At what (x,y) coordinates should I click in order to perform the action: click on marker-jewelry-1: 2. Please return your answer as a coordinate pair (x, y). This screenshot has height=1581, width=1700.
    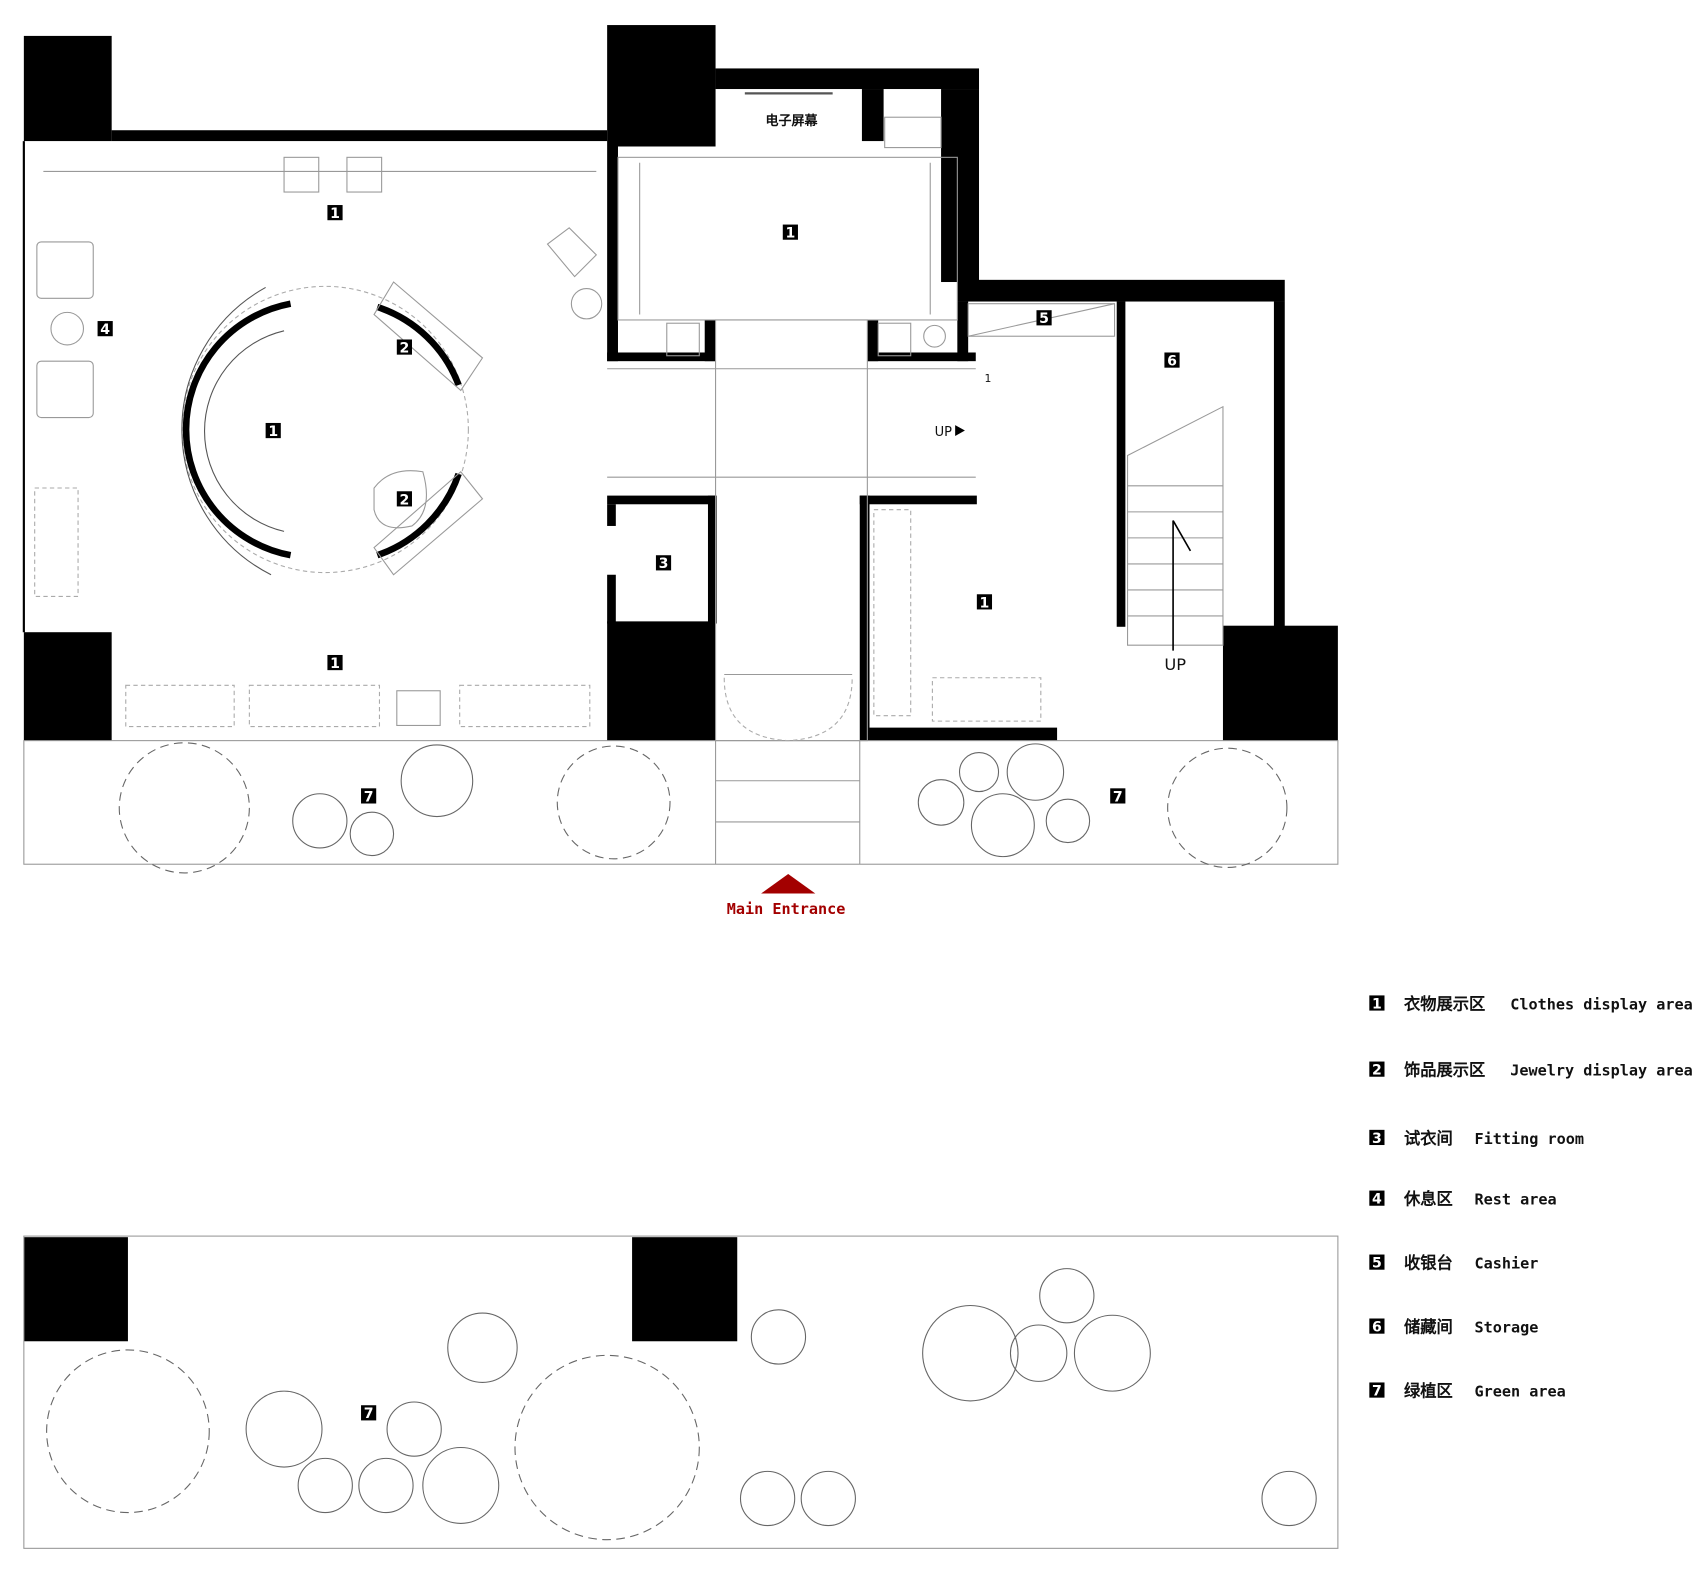
    Looking at the image, I should click on (404, 347).